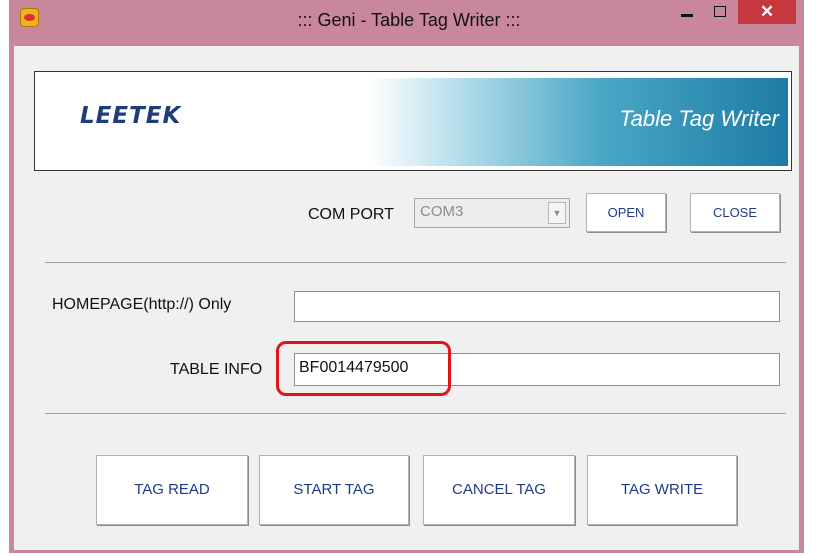  What do you see at coordinates (557, 213) in the screenshot?
I see `chevron-down-icon: ▼` at bounding box center [557, 213].